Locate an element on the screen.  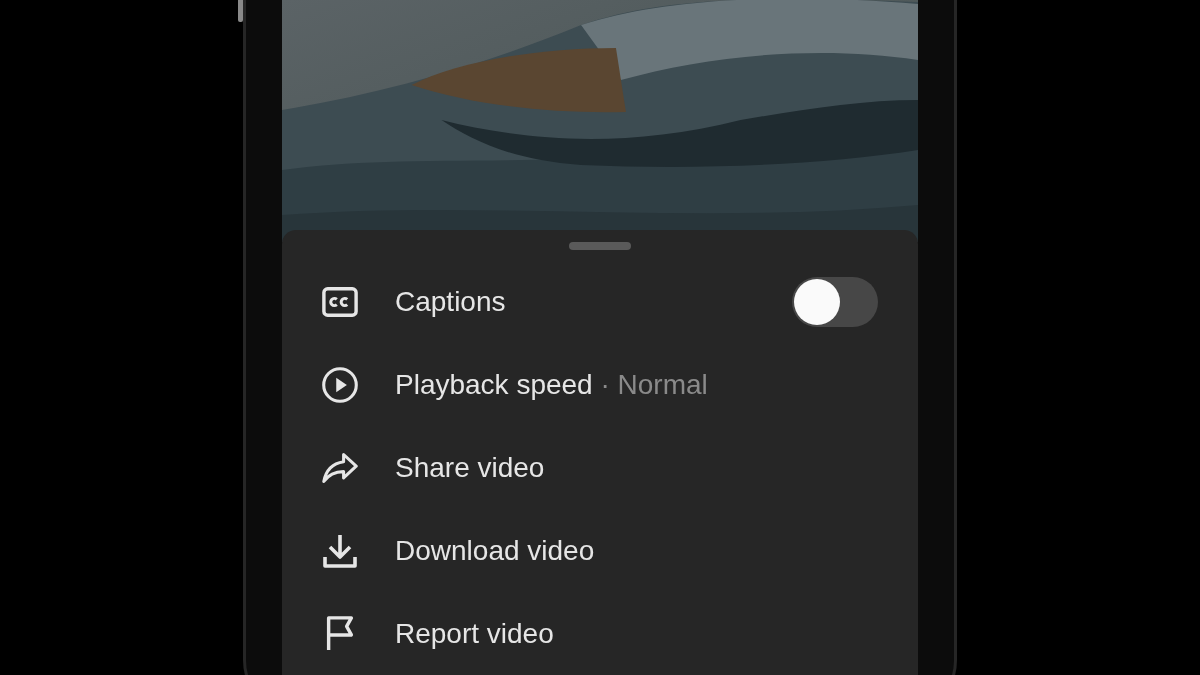
menu-item: Download video is located at coordinates (580, 550).